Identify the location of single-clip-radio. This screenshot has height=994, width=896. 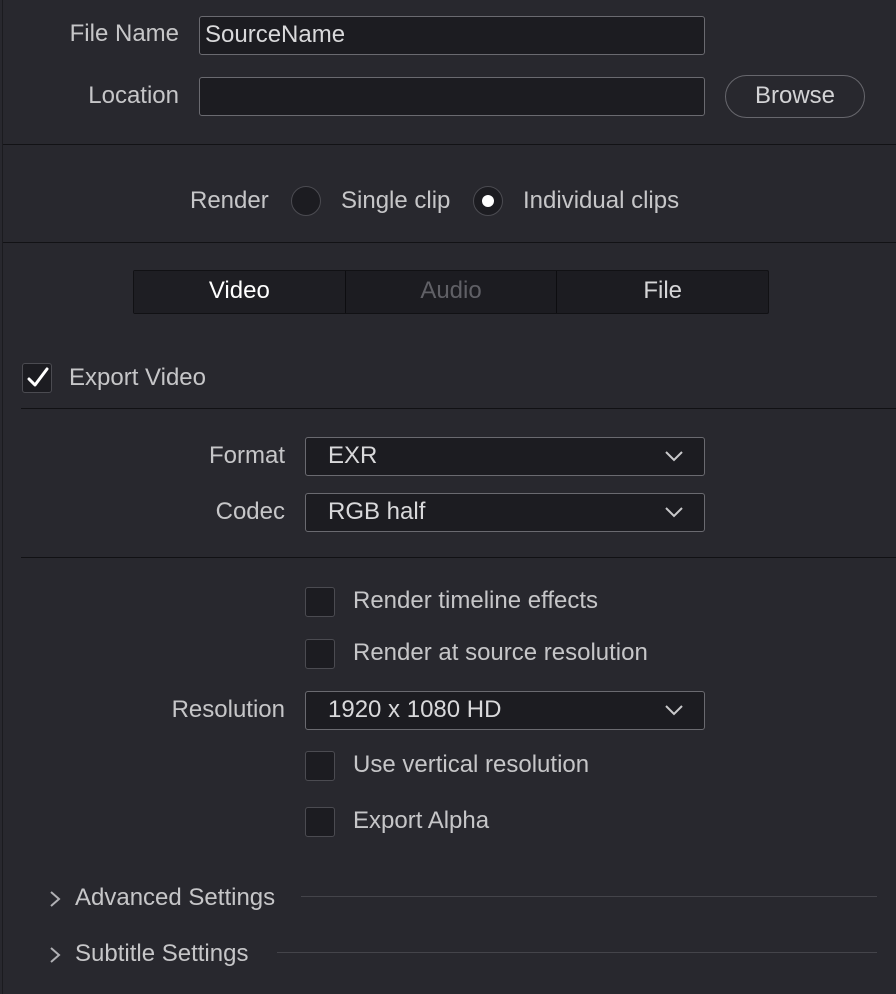
(306, 201).